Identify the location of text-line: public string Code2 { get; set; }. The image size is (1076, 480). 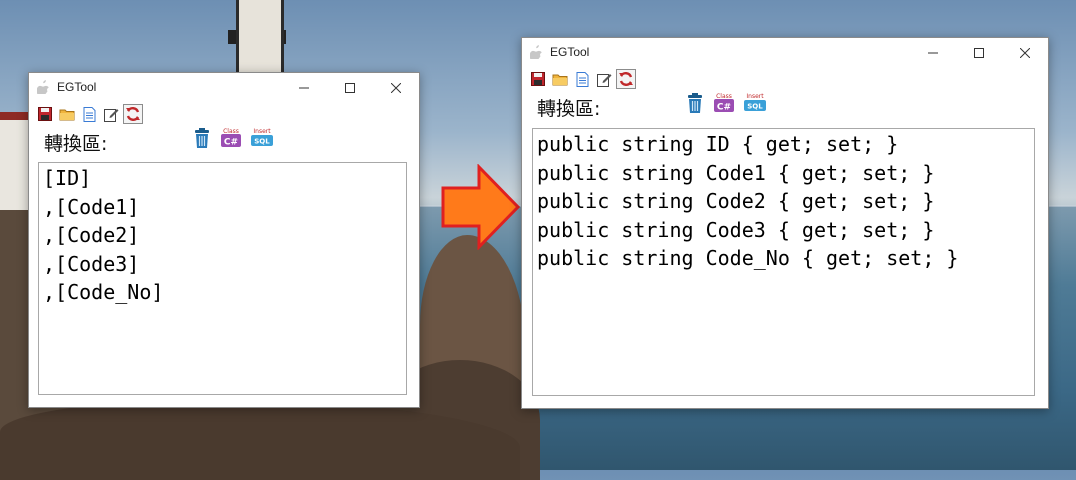
(736, 201).